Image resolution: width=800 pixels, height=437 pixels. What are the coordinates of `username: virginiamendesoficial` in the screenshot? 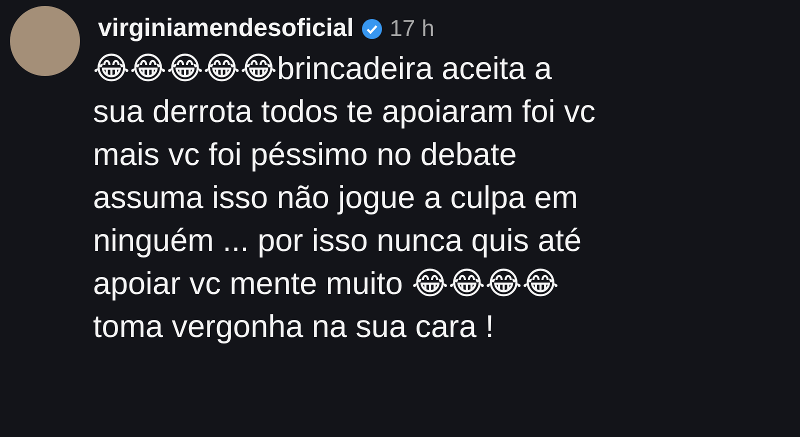 It's located at (226, 28).